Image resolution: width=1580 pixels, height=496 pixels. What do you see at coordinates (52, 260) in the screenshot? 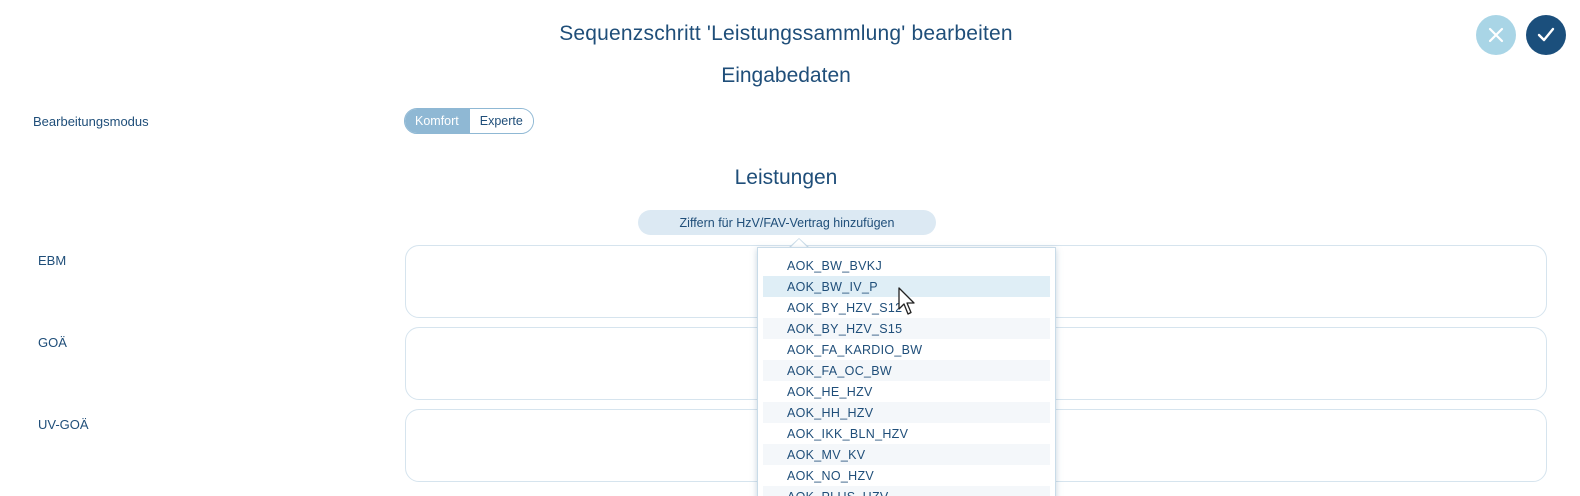
I see `field-label-ebm: EBM` at bounding box center [52, 260].